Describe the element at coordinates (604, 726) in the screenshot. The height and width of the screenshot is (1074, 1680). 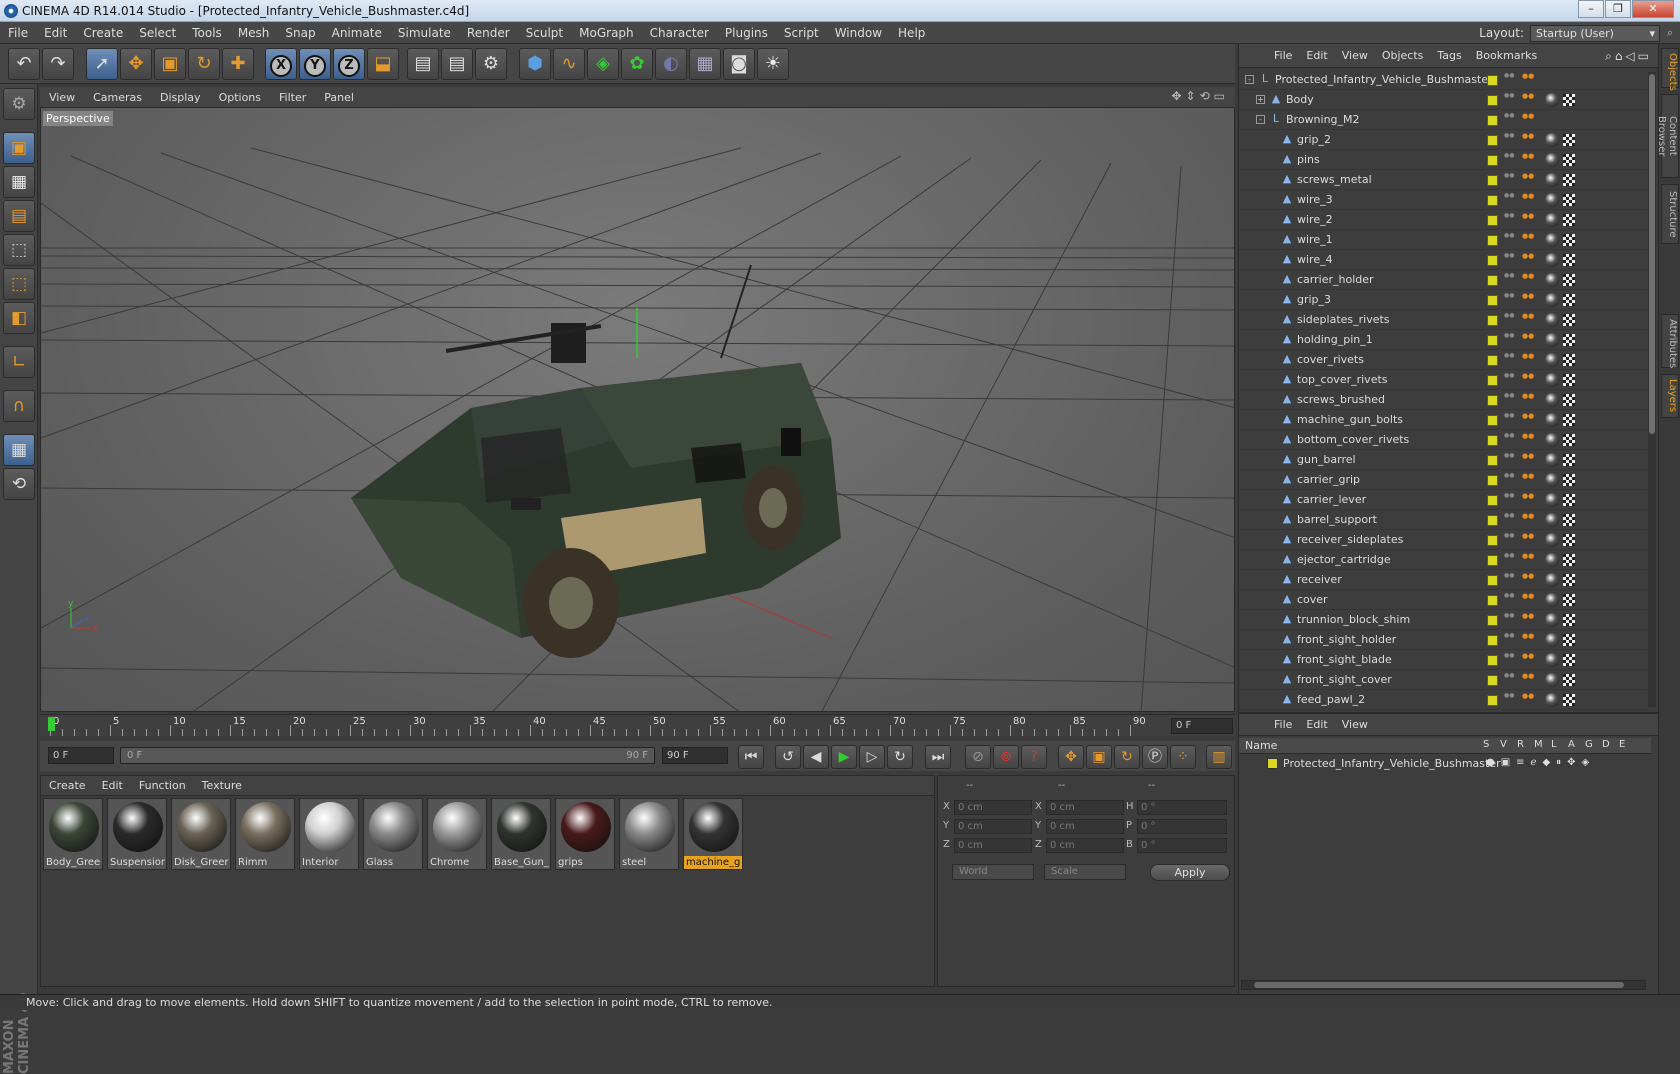
I see `timeline-ruler: 0 5 10 15 20 25 30 35 40 45 50 55 60 65 70 75 80 85 90` at that location.